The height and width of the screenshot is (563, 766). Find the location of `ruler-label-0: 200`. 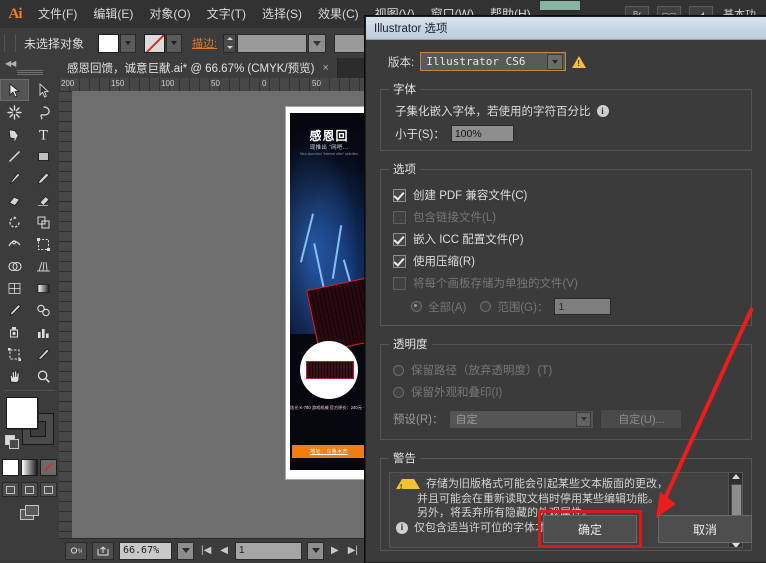

ruler-label-0: 200 is located at coordinates (68, 83).